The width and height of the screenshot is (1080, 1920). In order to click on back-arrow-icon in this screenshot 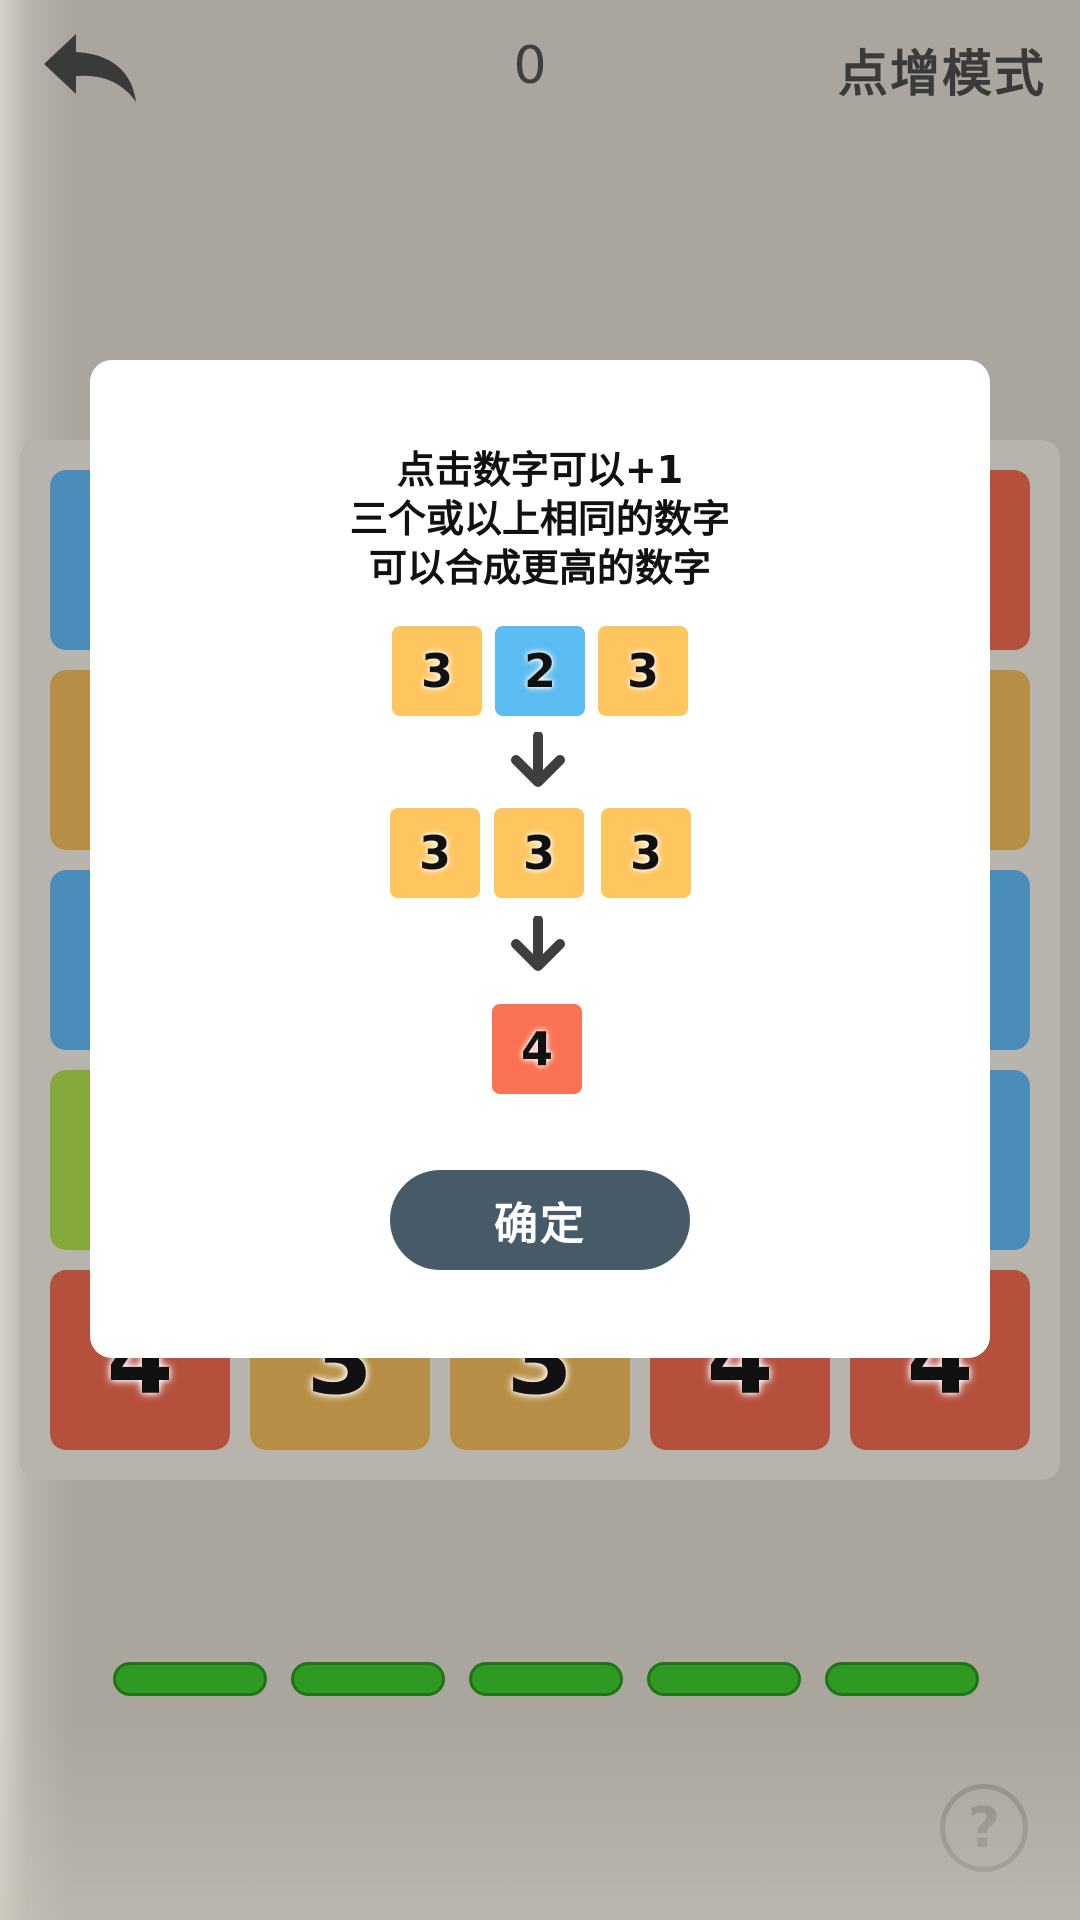, I will do `click(90, 68)`.